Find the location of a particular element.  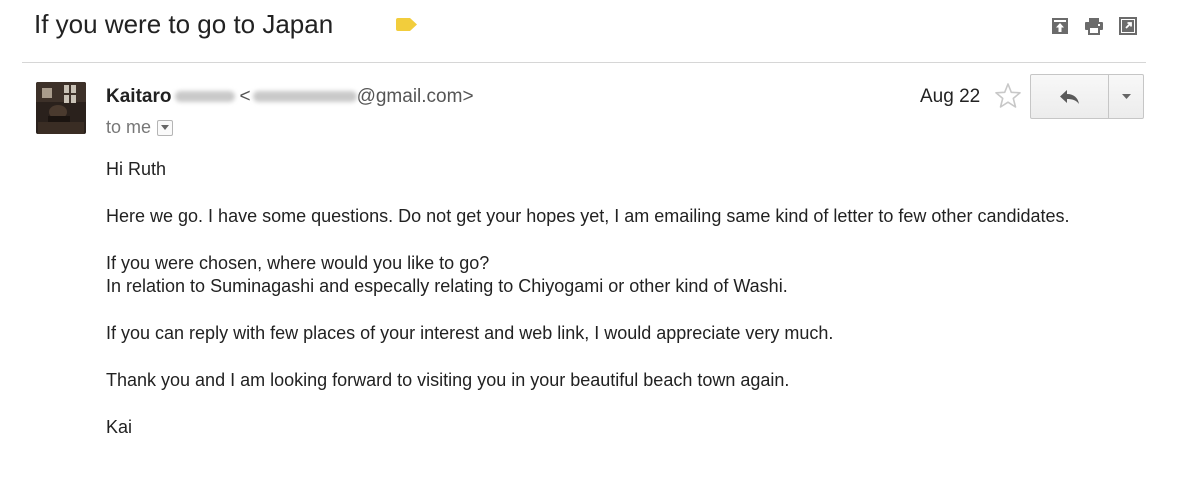

sender-email-open: < is located at coordinates (245, 96).